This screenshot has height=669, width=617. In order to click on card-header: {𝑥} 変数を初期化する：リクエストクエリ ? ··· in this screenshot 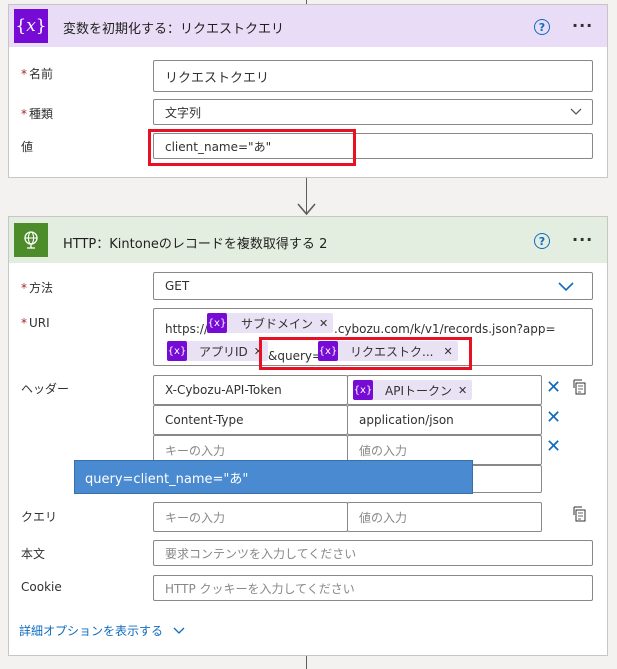, I will do `click(308, 26)`.